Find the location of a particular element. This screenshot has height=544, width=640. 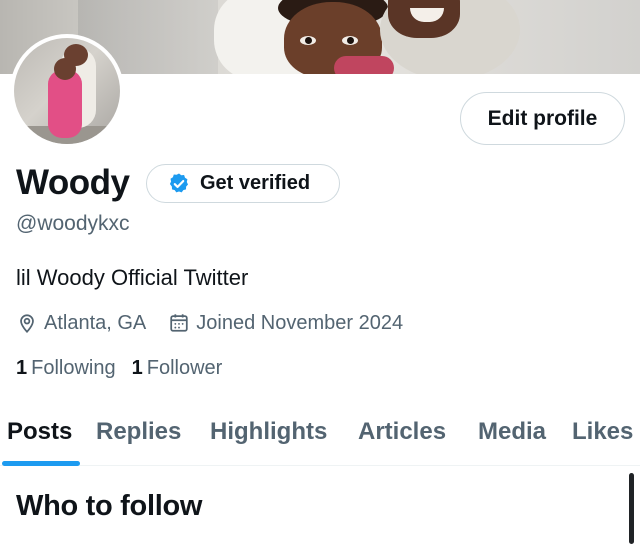

tab-replies: Replies is located at coordinates (138, 432).